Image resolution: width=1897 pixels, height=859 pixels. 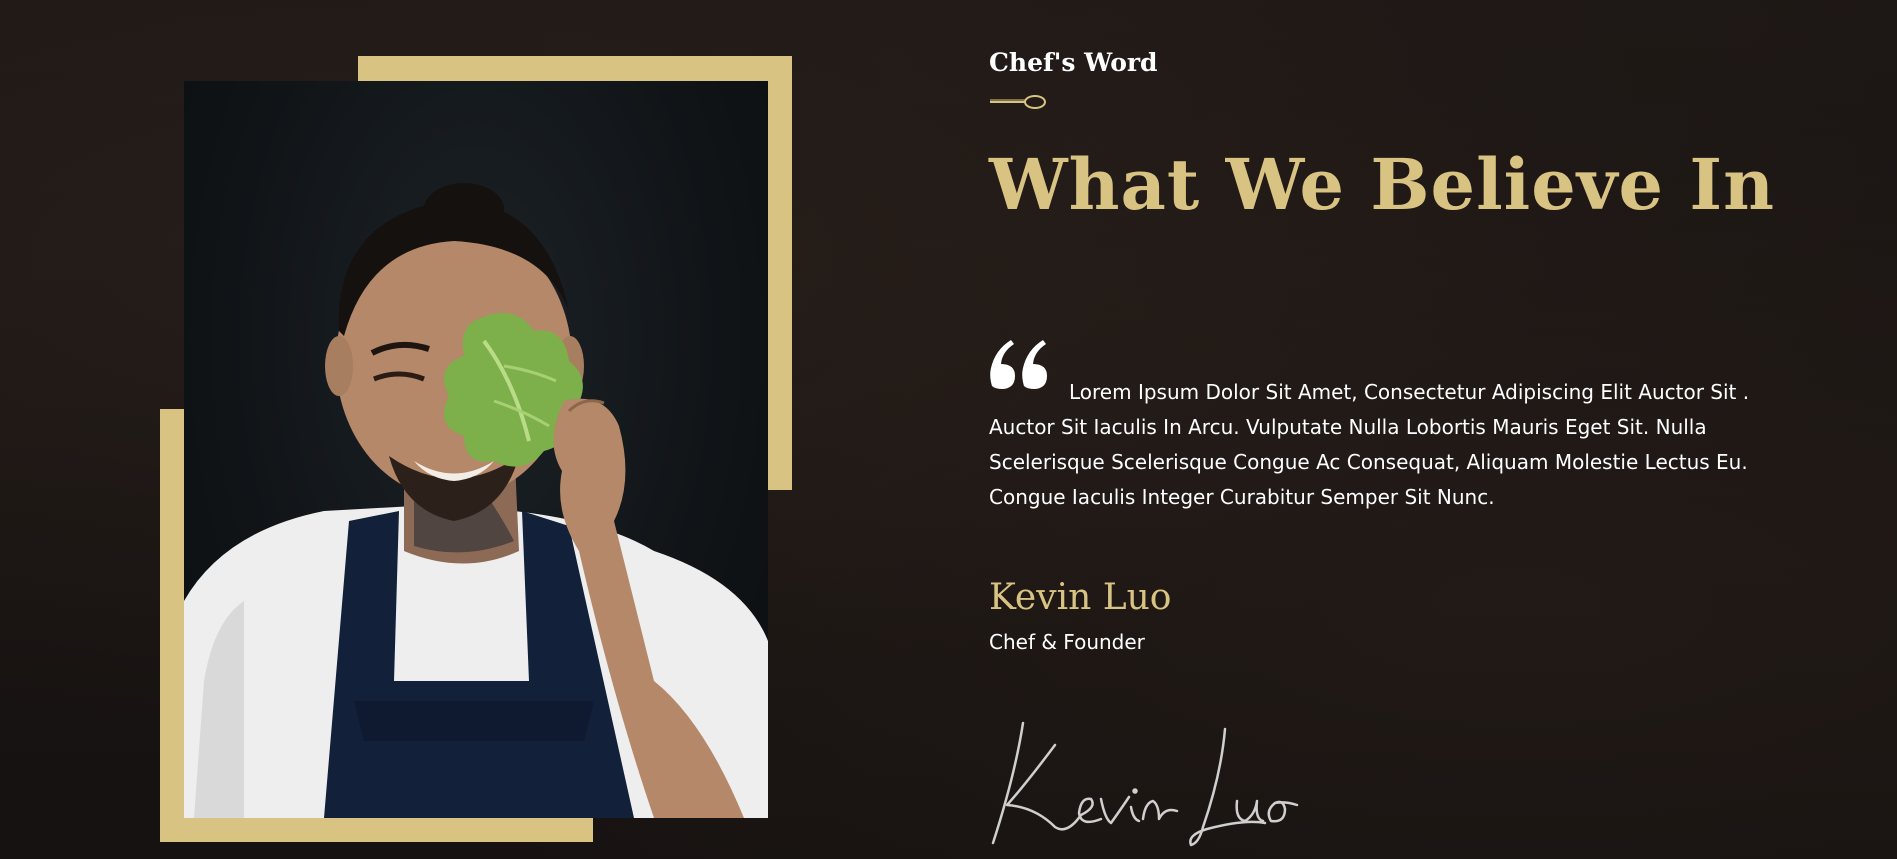 I want to click on author-name: Kevin Luo, so click(x=1080, y=597).